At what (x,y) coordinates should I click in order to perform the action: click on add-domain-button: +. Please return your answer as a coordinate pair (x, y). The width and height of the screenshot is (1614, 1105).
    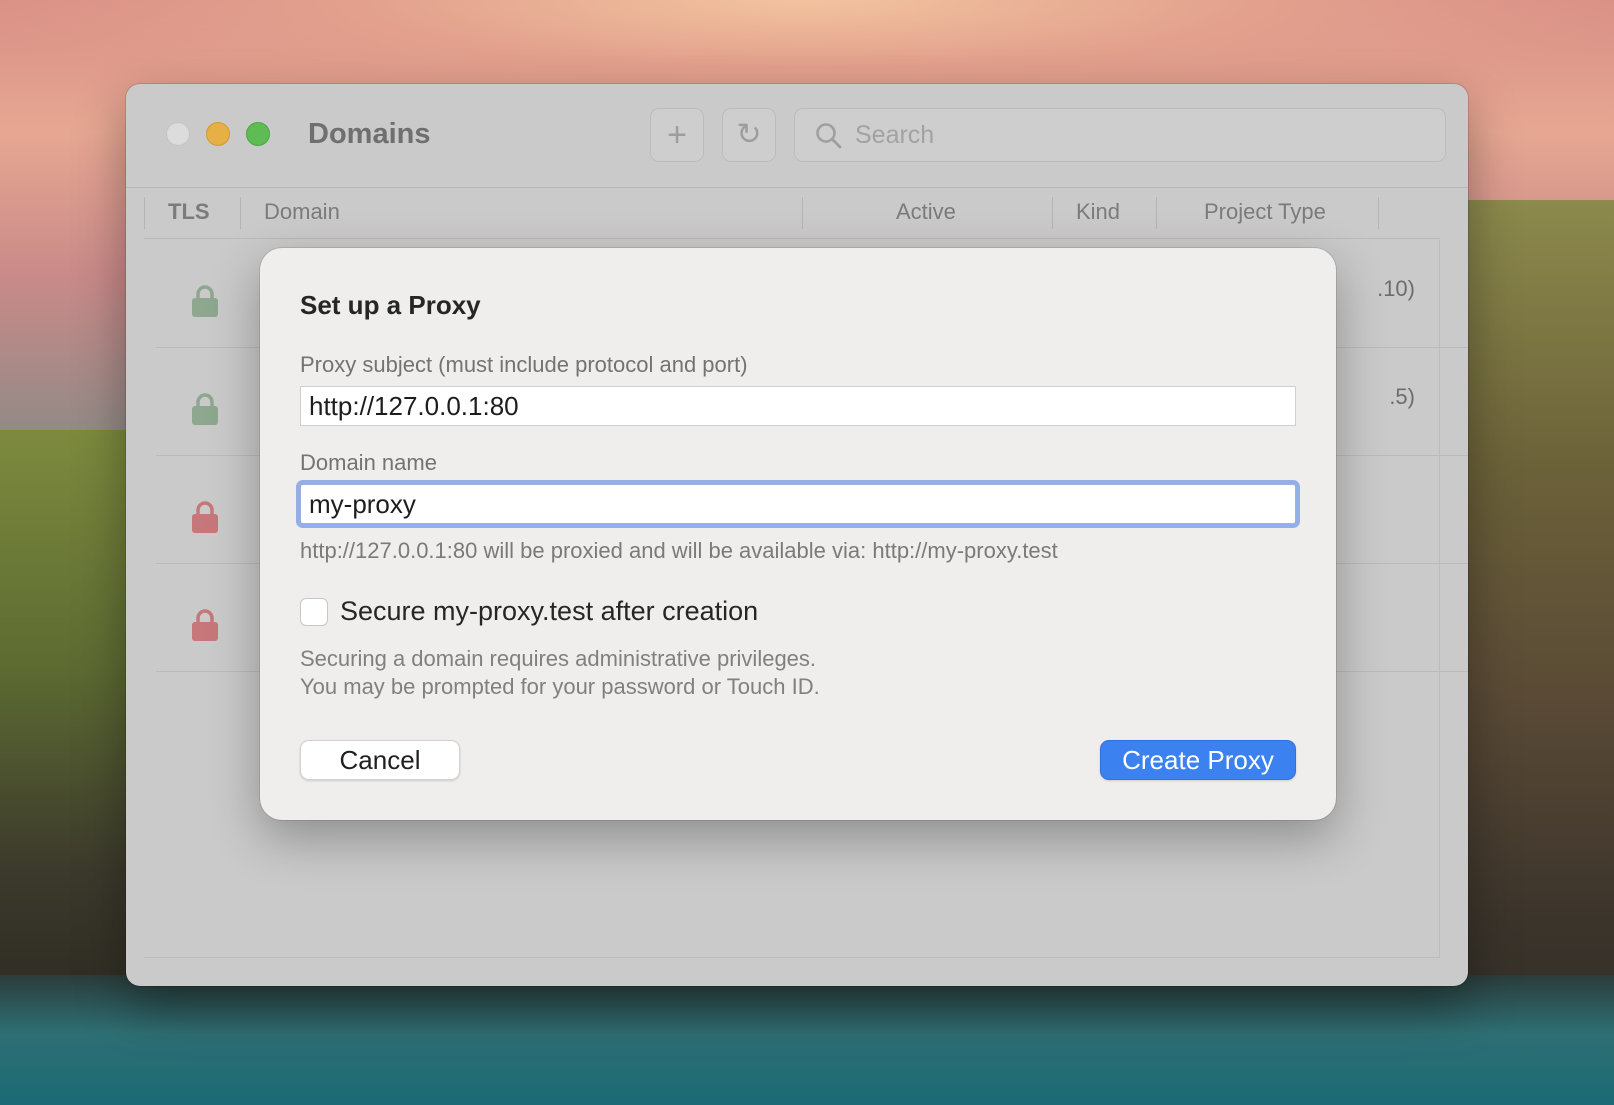
    Looking at the image, I should click on (677, 135).